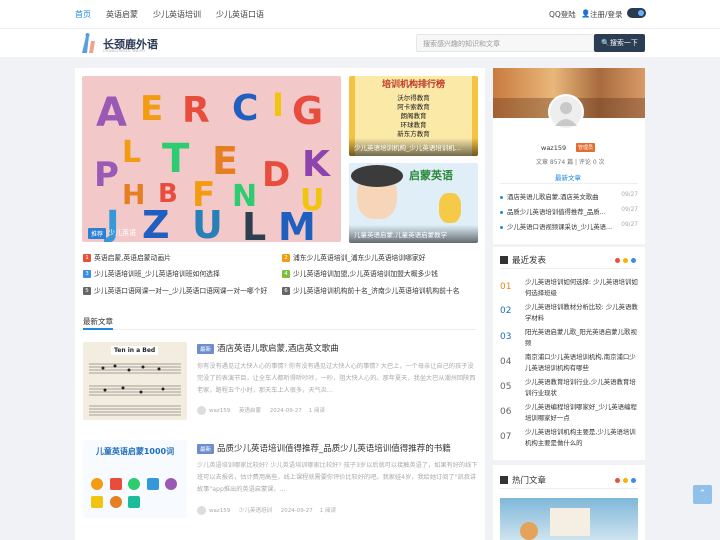 This screenshot has height=540, width=720. Describe the element at coordinates (122, 233) in the screenshot. I see `slider-caption: 少儿英语` at that location.